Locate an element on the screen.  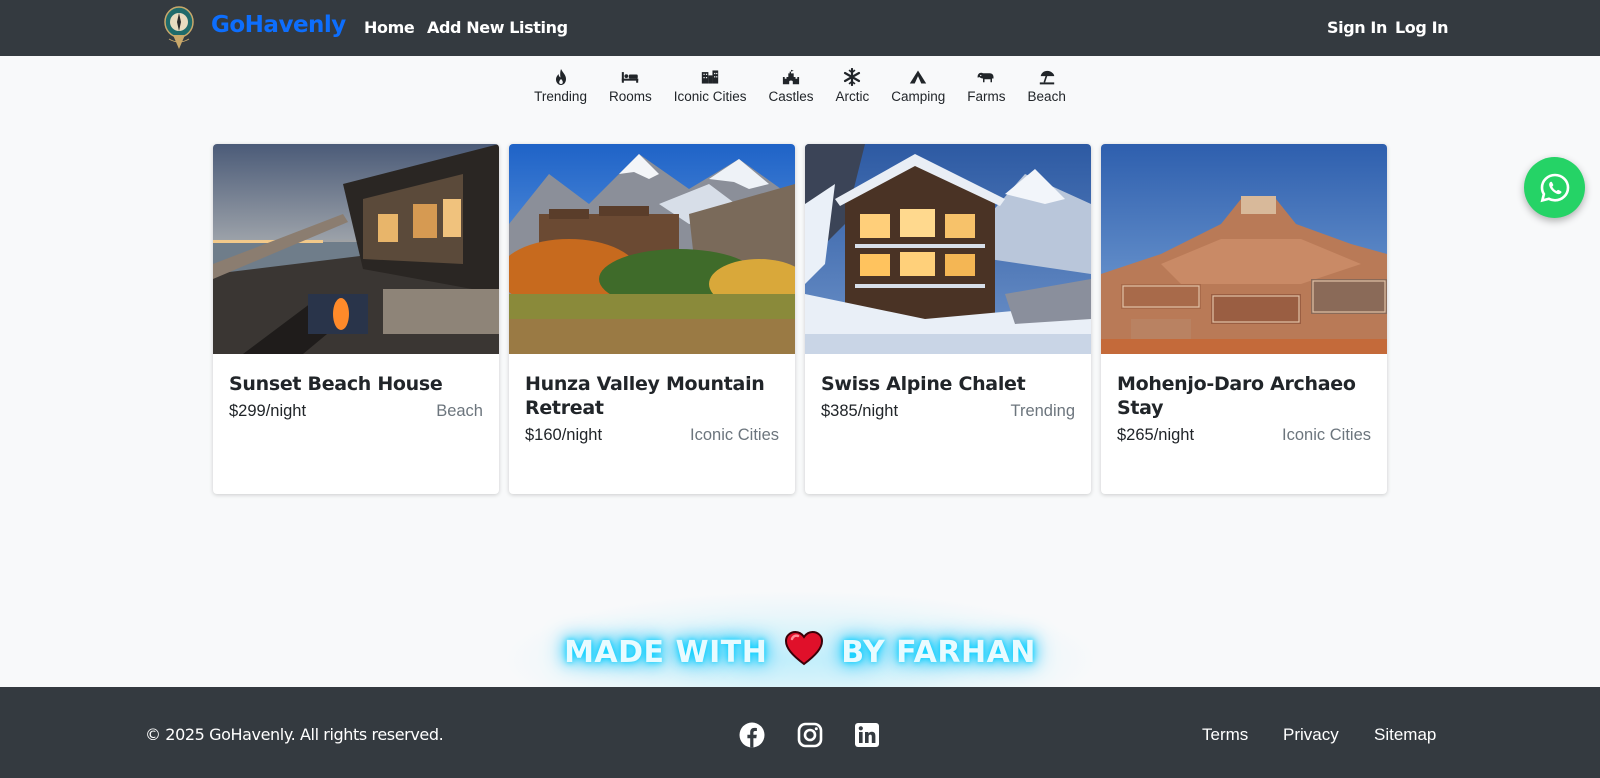
heart-icon is located at coordinates (804, 648).